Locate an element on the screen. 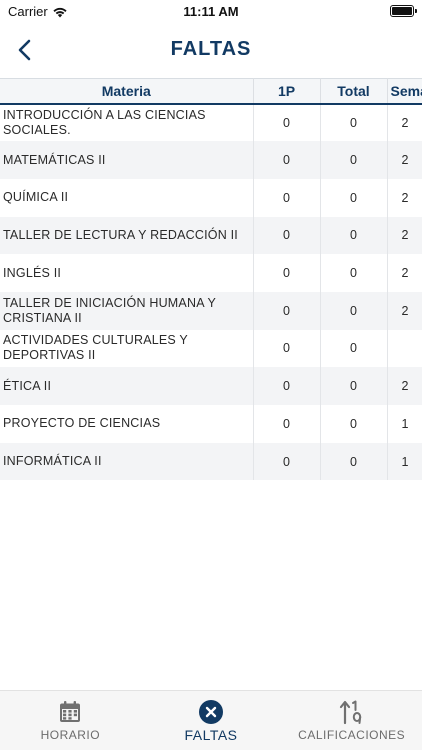 This screenshot has width=422, height=750. battery-icon is located at coordinates (403, 11).